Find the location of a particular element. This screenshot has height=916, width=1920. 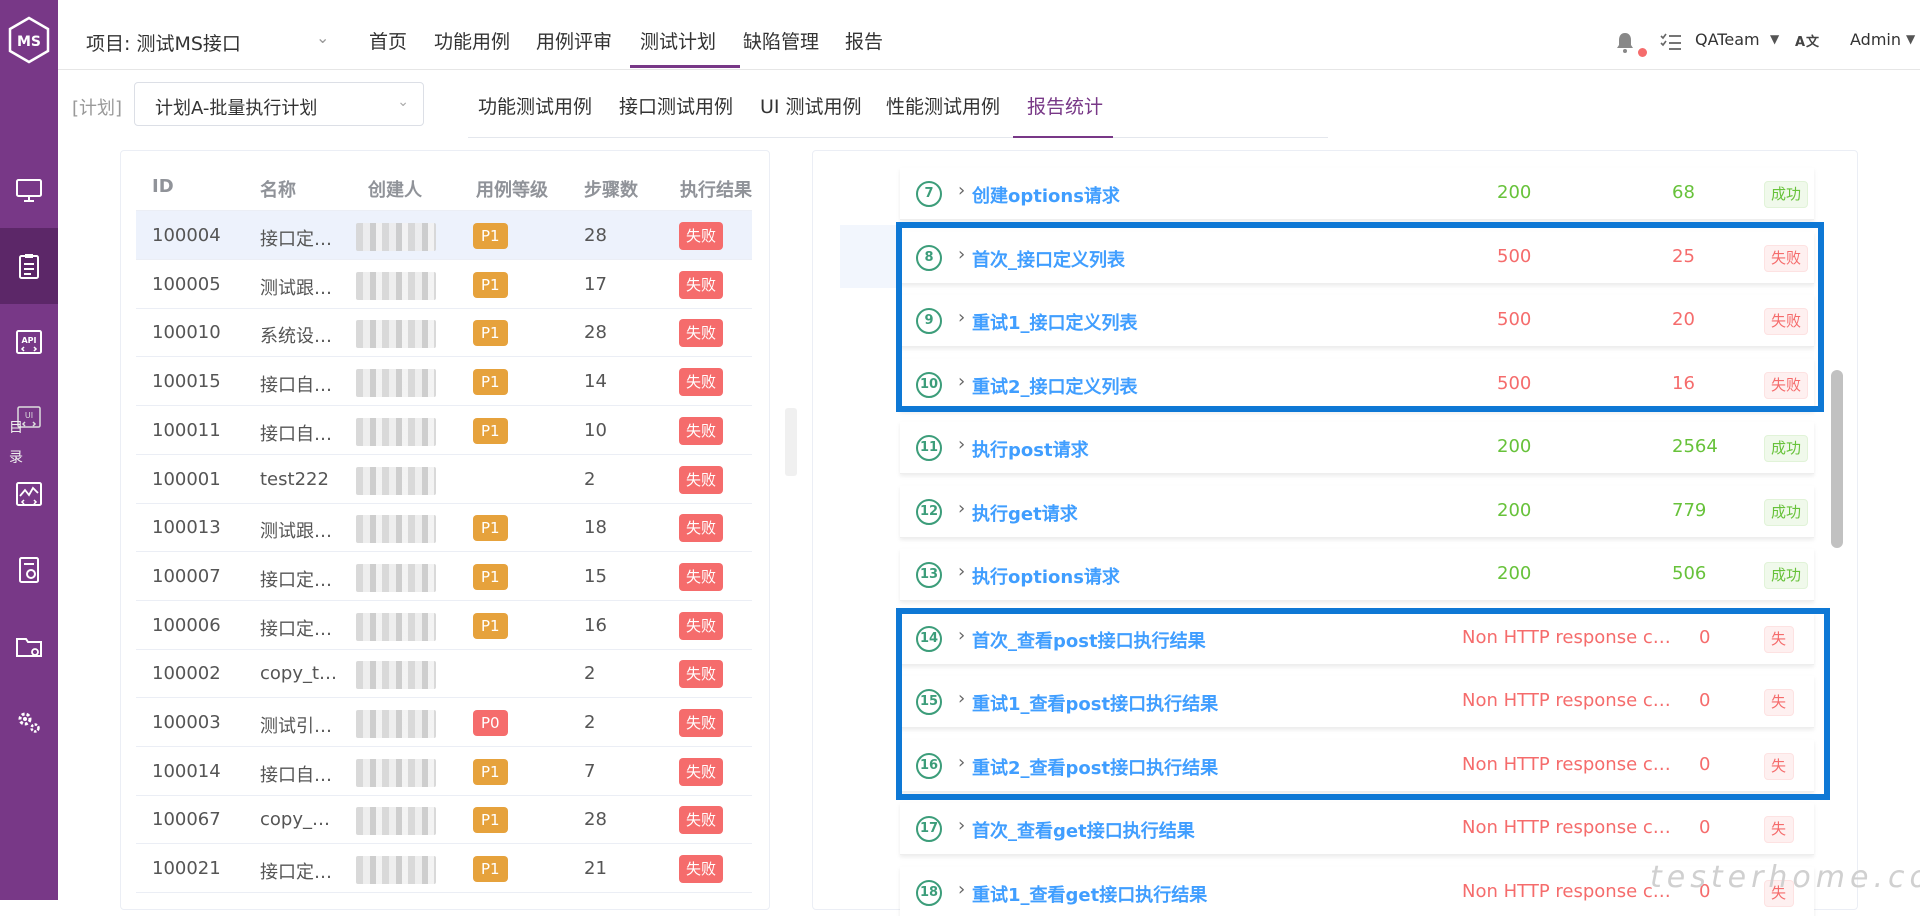

table-row: 100002 copy_t… 2 失败 is located at coordinates (444, 674).